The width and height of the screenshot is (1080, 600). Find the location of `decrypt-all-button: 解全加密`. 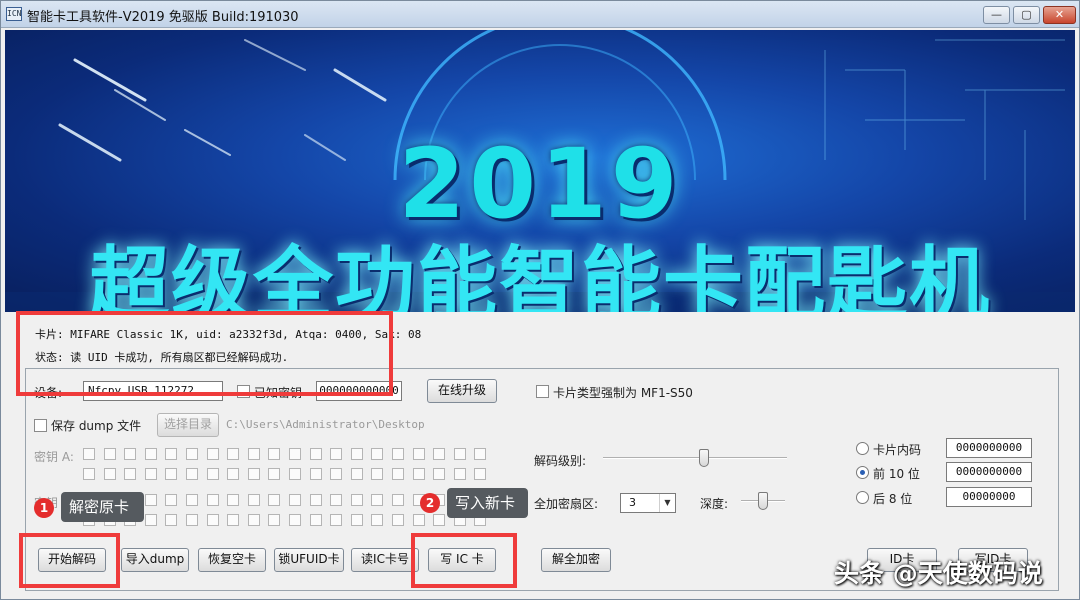

decrypt-all-button: 解全加密 is located at coordinates (576, 560).